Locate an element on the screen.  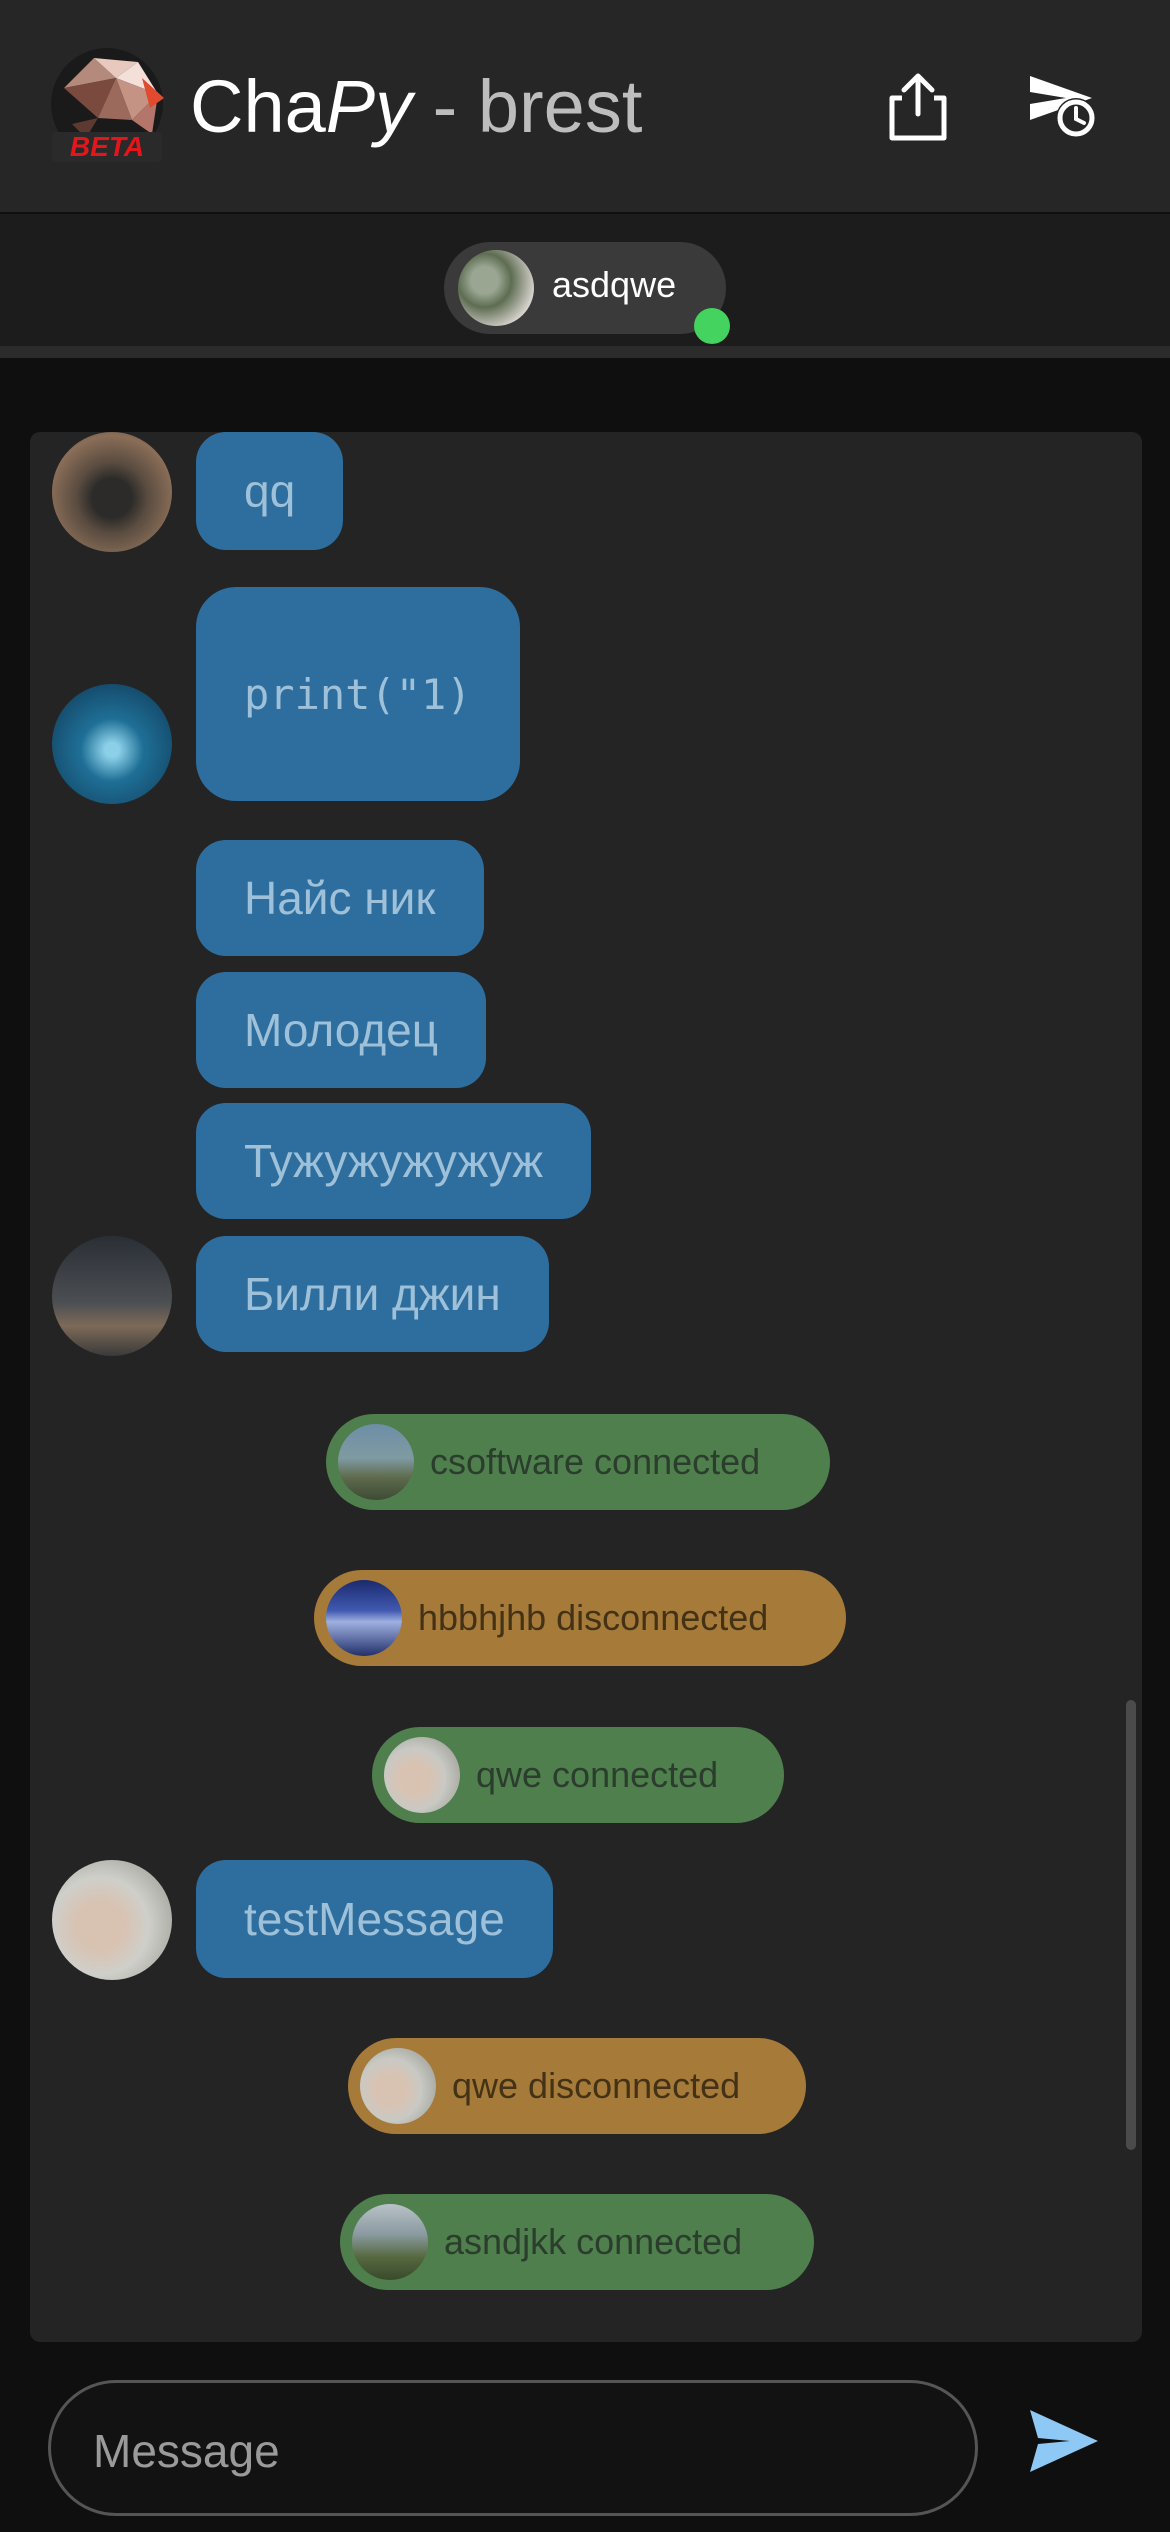
status-text: qwe connected is located at coordinates (597, 1774).